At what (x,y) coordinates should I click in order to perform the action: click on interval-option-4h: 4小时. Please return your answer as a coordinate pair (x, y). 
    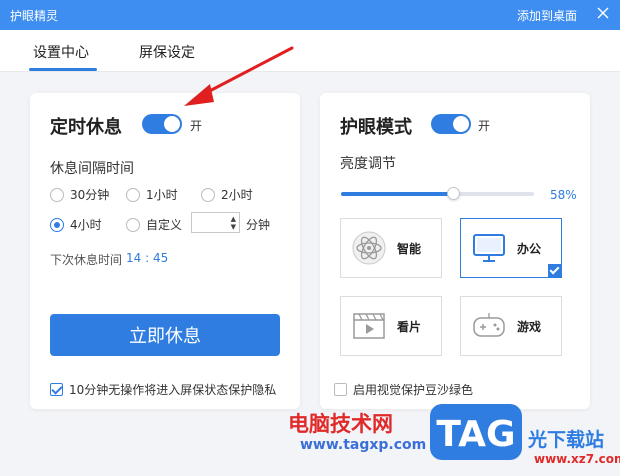
    Looking at the image, I should click on (76, 224).